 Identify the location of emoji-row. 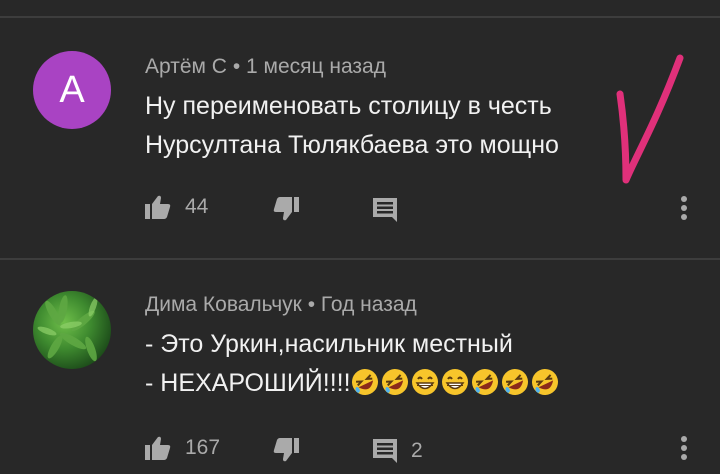
(456, 383).